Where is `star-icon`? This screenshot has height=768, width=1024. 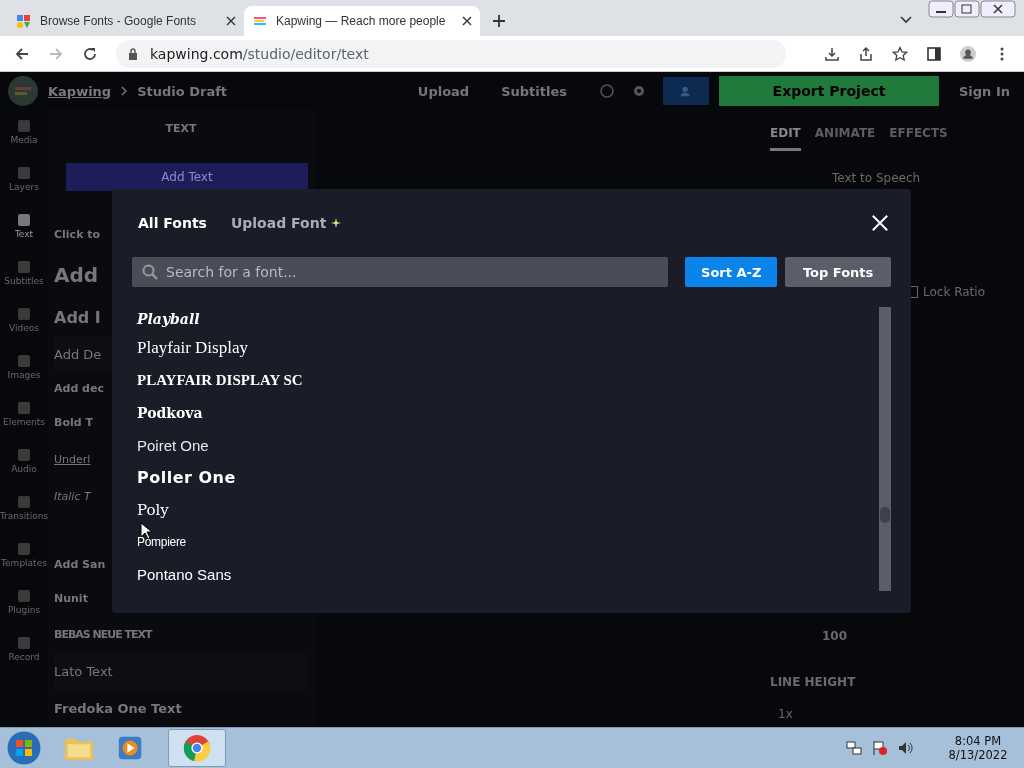 star-icon is located at coordinates (900, 53).